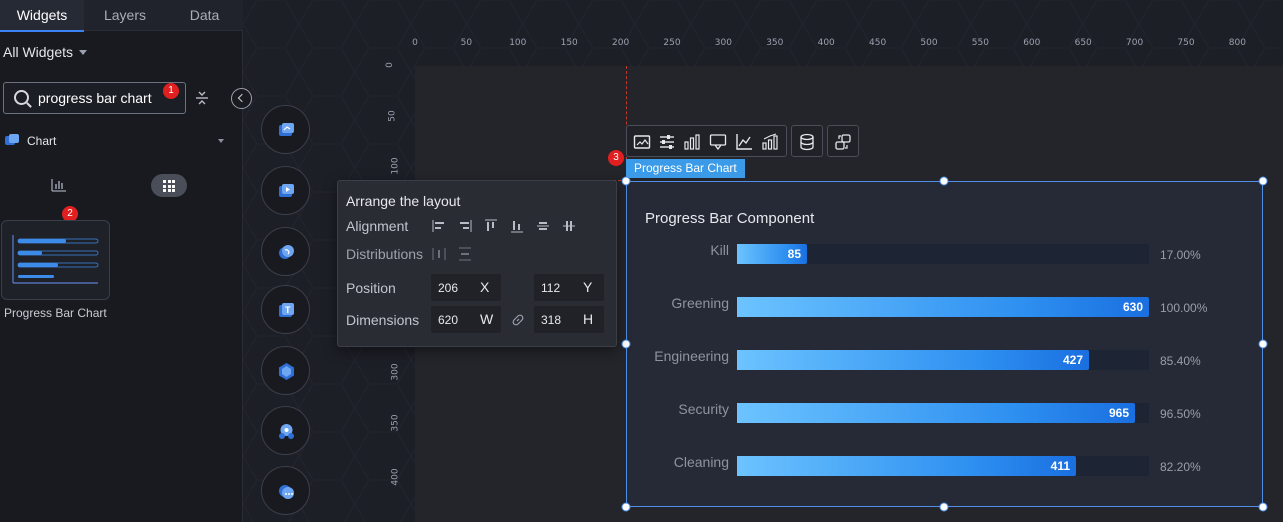  What do you see at coordinates (439, 226) in the screenshot?
I see `align-left-icon` at bounding box center [439, 226].